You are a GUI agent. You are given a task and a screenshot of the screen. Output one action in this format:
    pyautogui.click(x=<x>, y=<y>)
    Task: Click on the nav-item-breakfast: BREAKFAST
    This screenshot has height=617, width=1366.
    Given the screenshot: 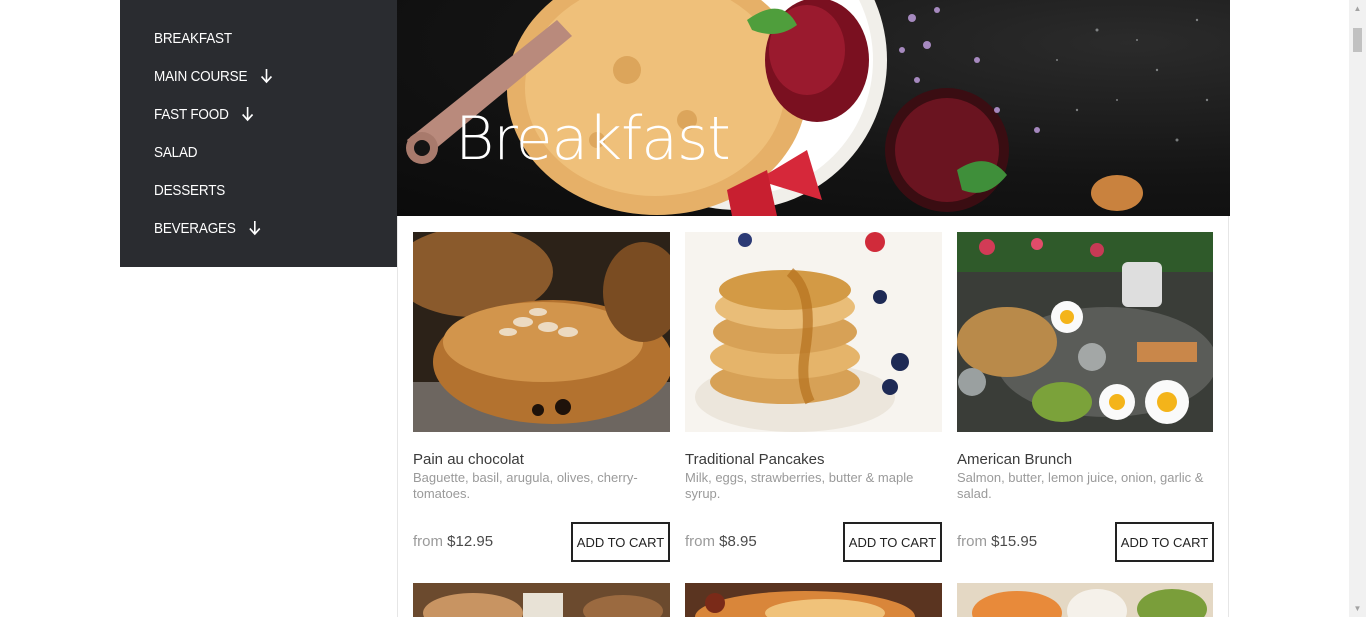 What is the action you would take?
    pyautogui.click(x=193, y=38)
    